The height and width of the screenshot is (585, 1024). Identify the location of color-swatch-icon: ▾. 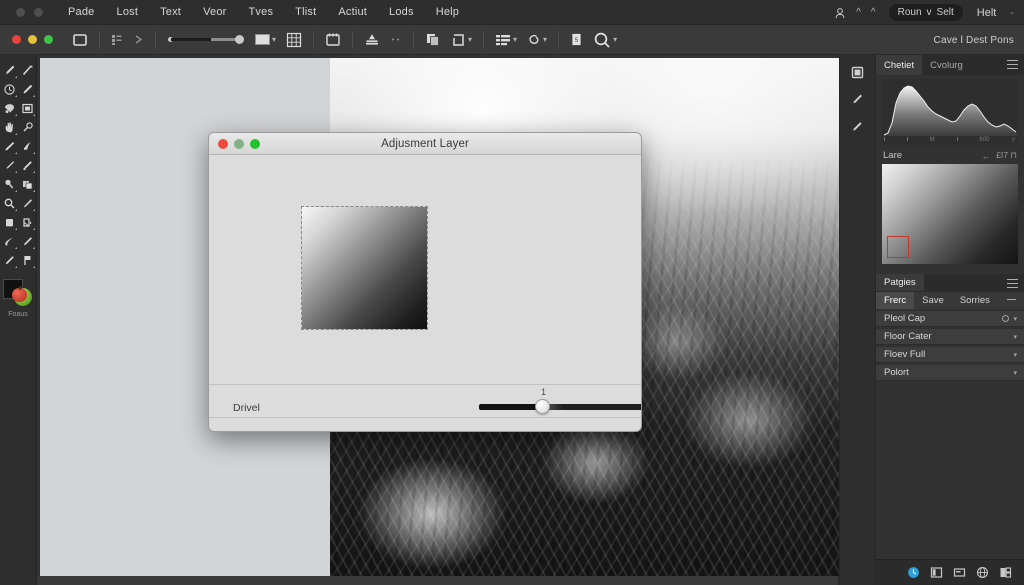
(265, 40).